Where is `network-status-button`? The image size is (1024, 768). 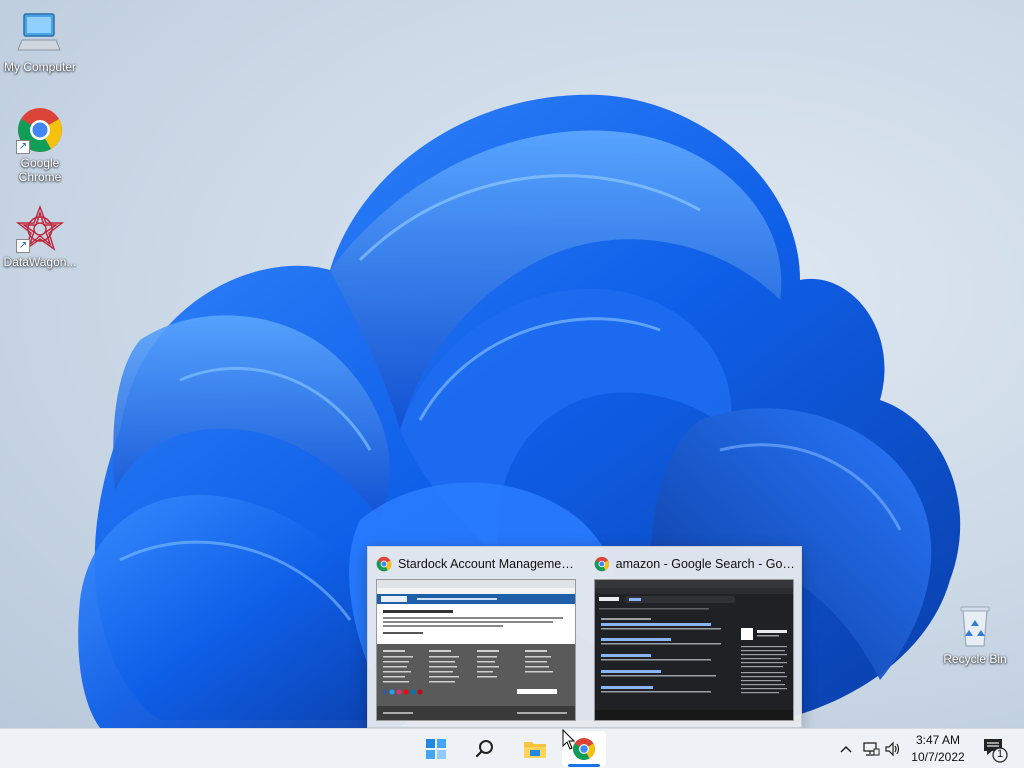 network-status-button is located at coordinates (871, 748).